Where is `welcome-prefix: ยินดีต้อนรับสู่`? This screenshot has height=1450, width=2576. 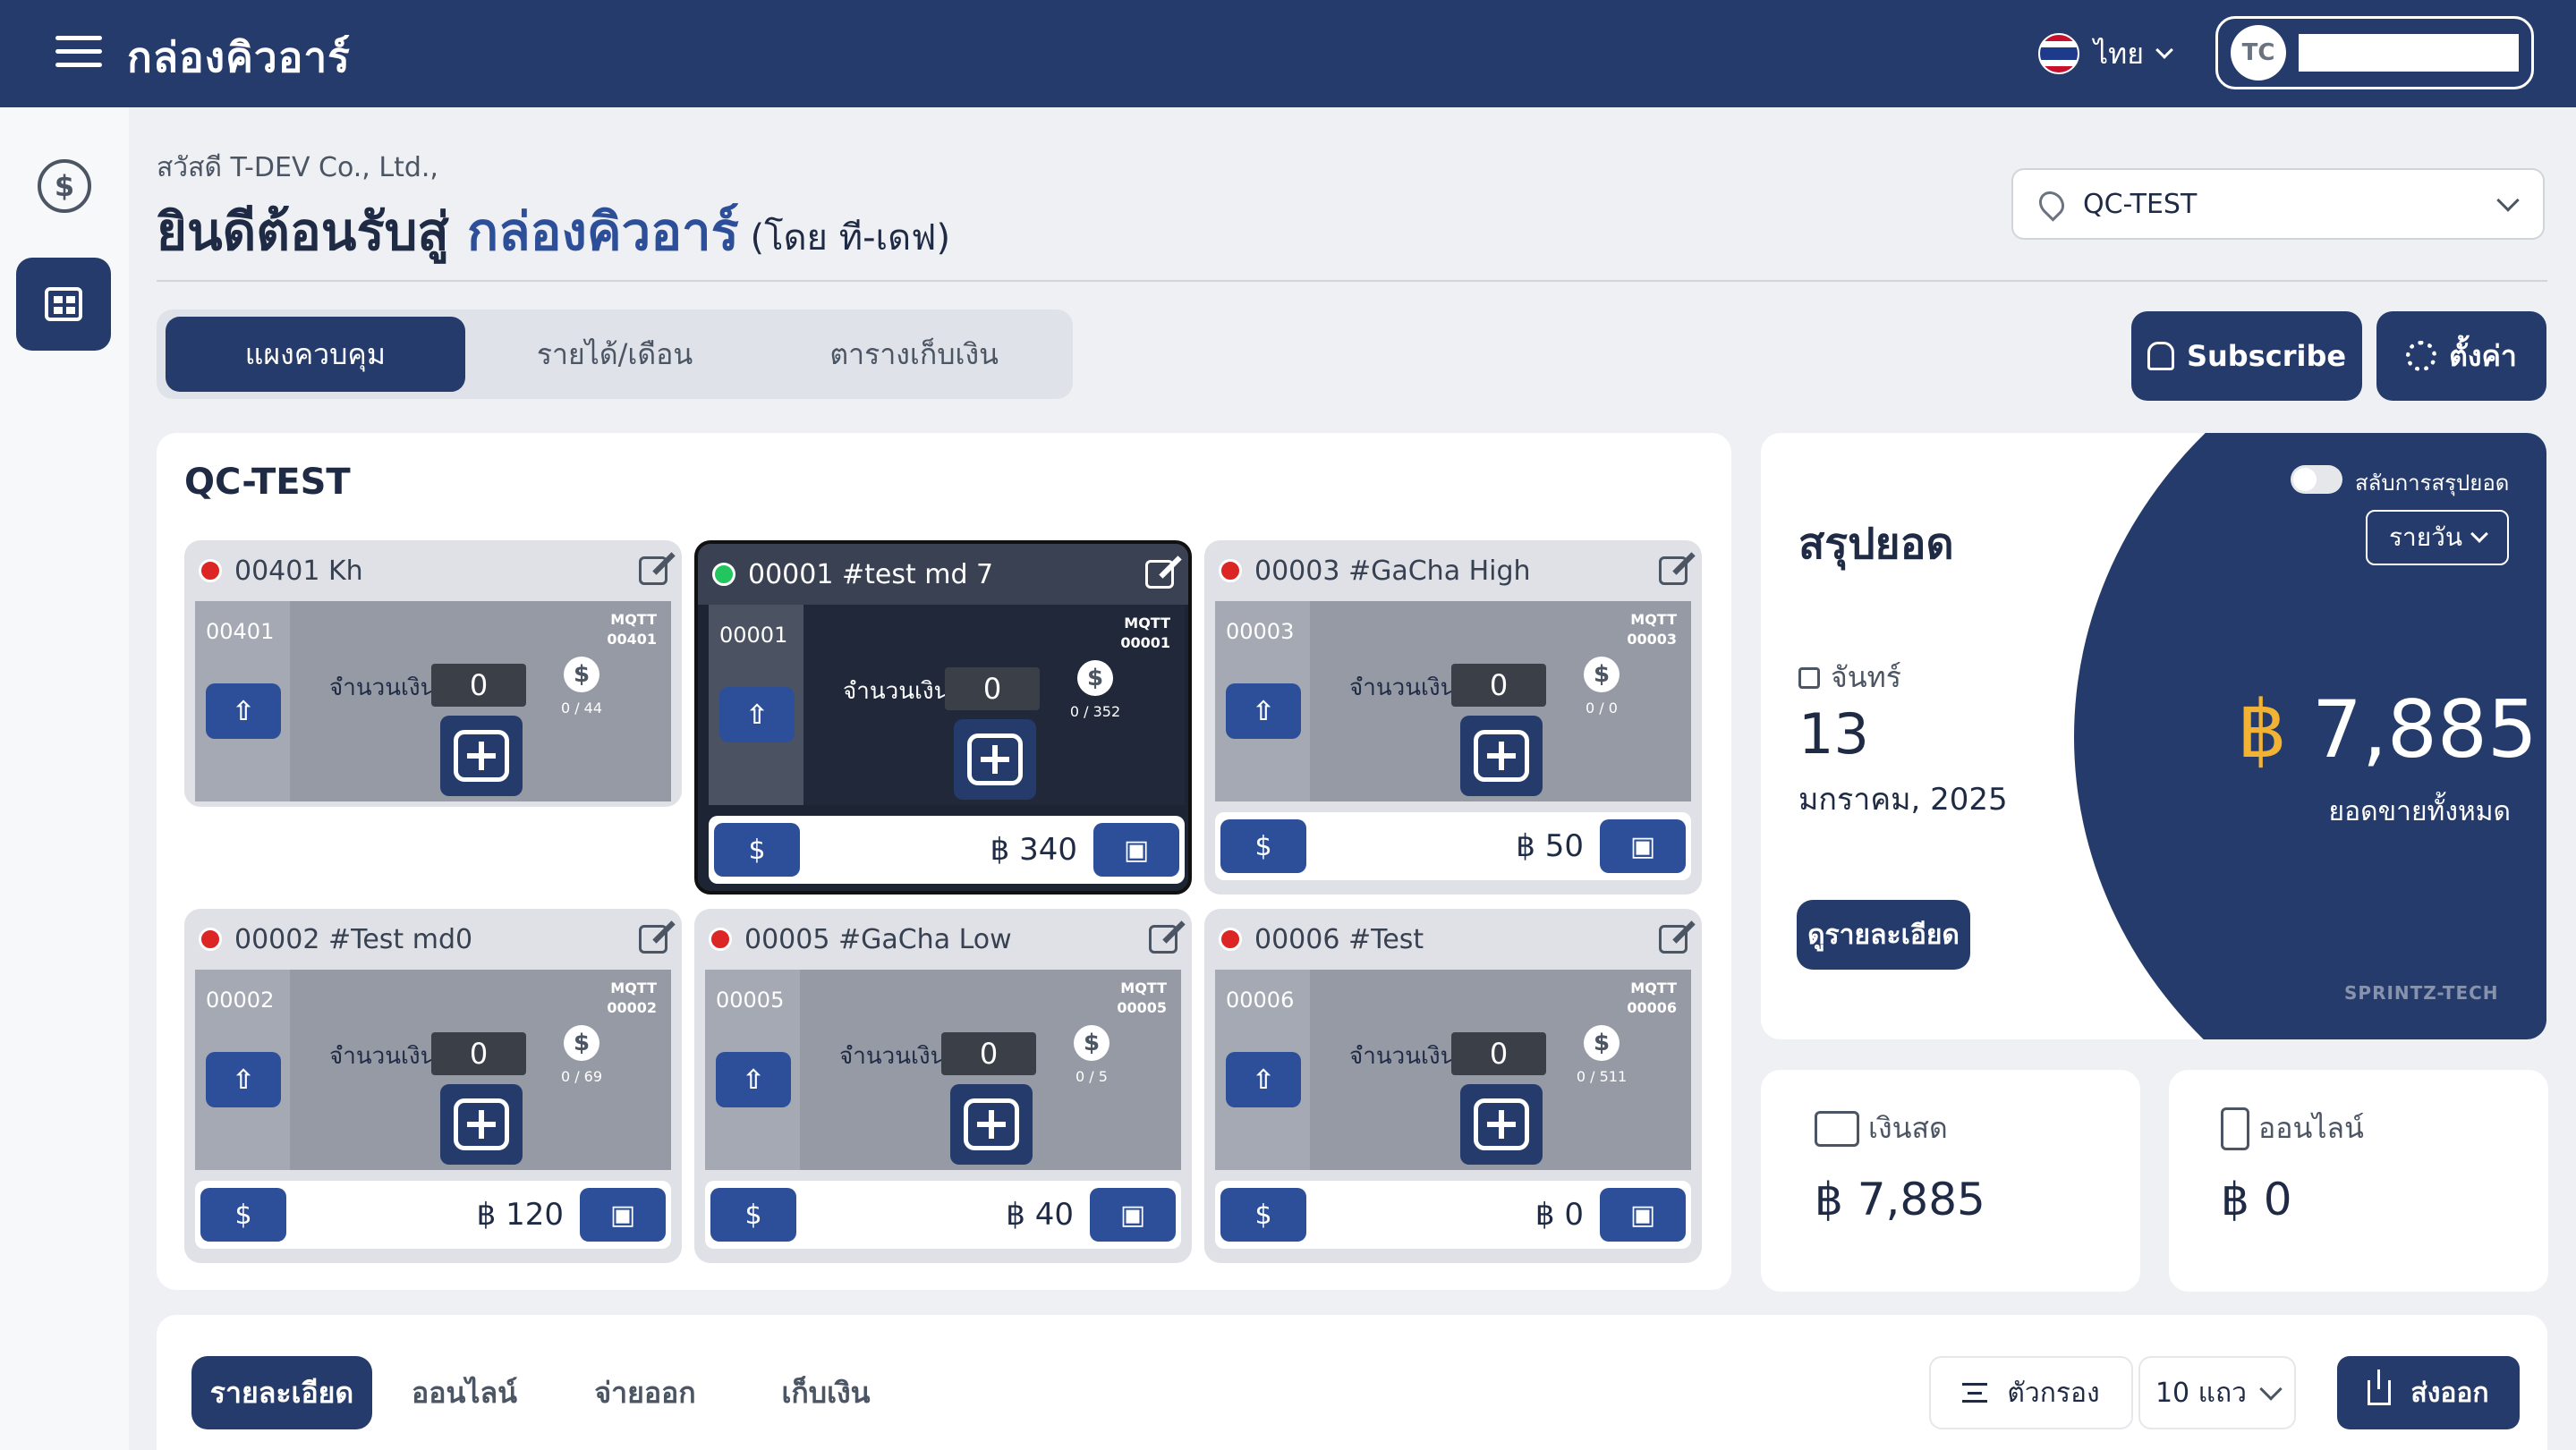
welcome-prefix: ยินดีต้อนรับสู่ is located at coordinates (312, 231).